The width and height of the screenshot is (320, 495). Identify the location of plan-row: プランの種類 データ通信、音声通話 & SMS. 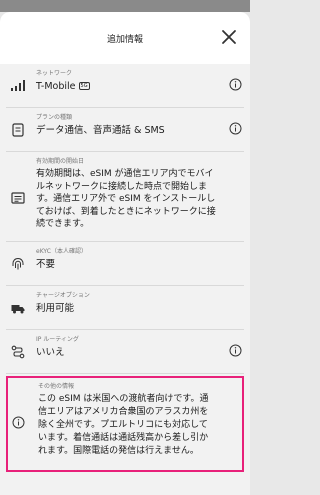
(125, 130).